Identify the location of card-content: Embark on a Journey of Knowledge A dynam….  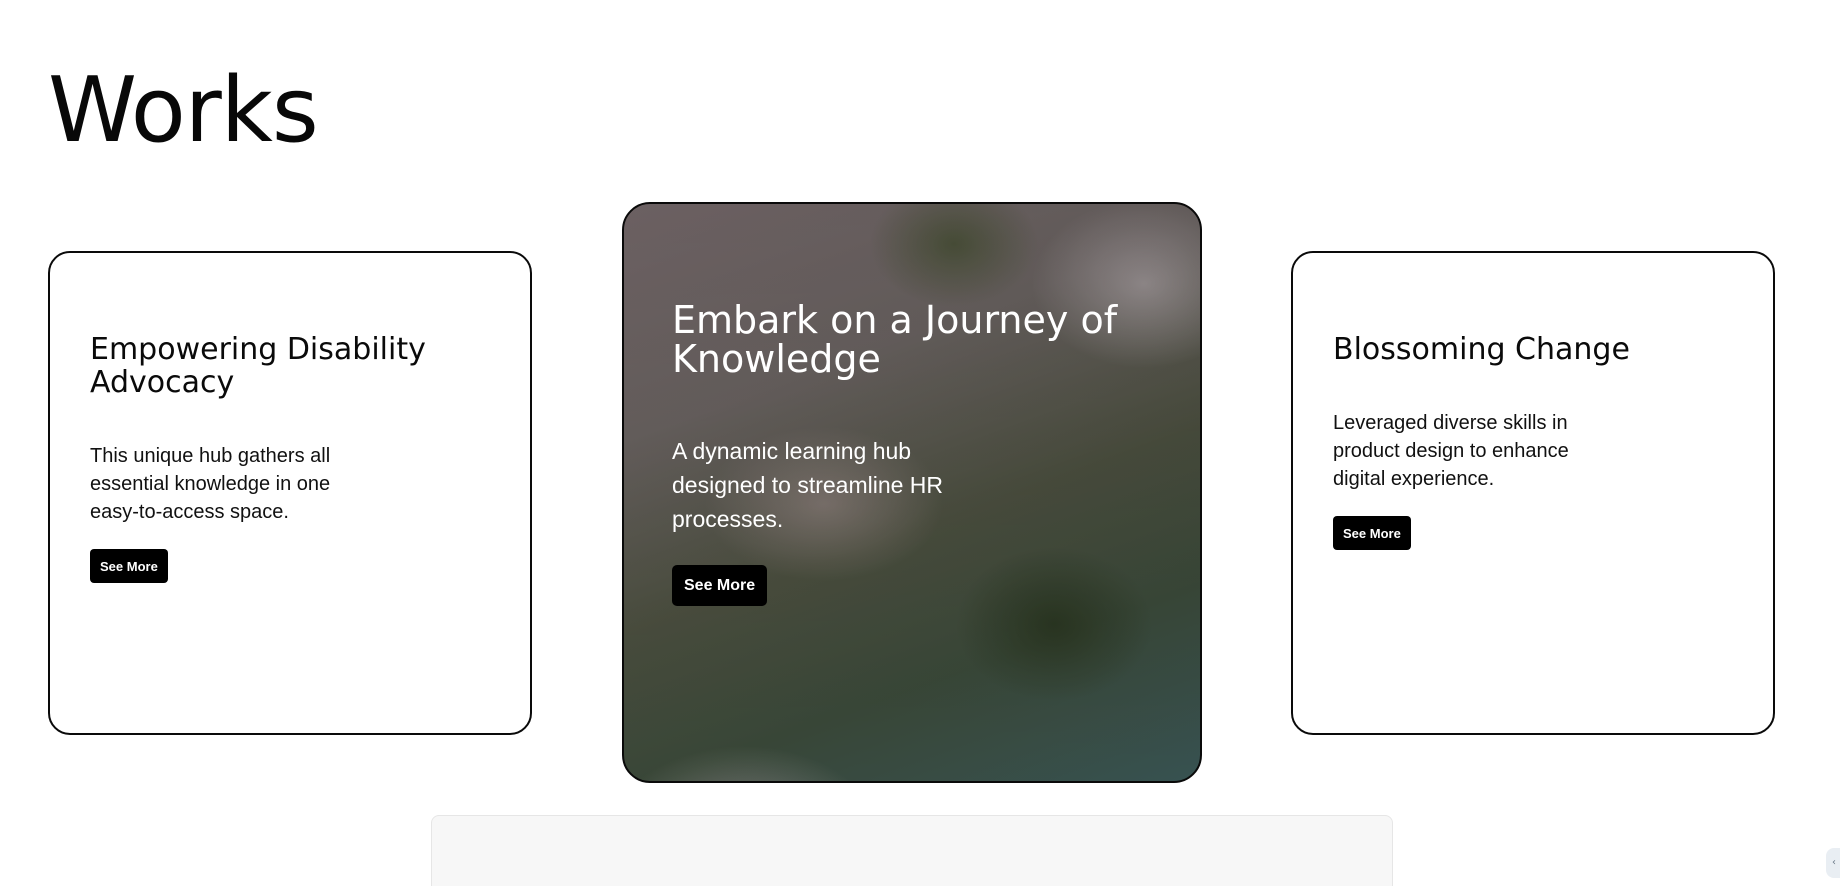
(936, 453).